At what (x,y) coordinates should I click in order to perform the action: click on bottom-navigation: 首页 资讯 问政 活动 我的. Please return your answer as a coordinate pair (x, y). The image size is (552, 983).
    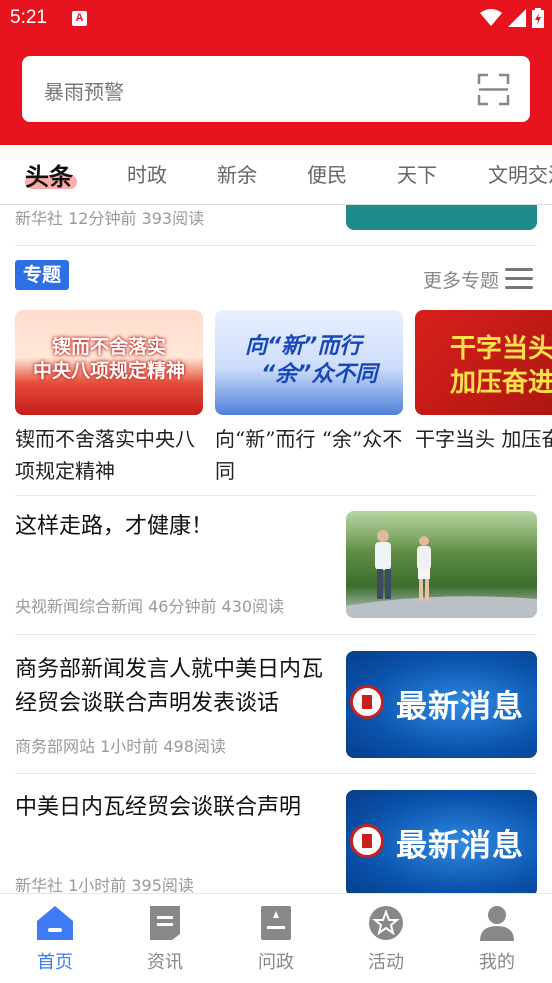
    Looking at the image, I should click on (276, 938).